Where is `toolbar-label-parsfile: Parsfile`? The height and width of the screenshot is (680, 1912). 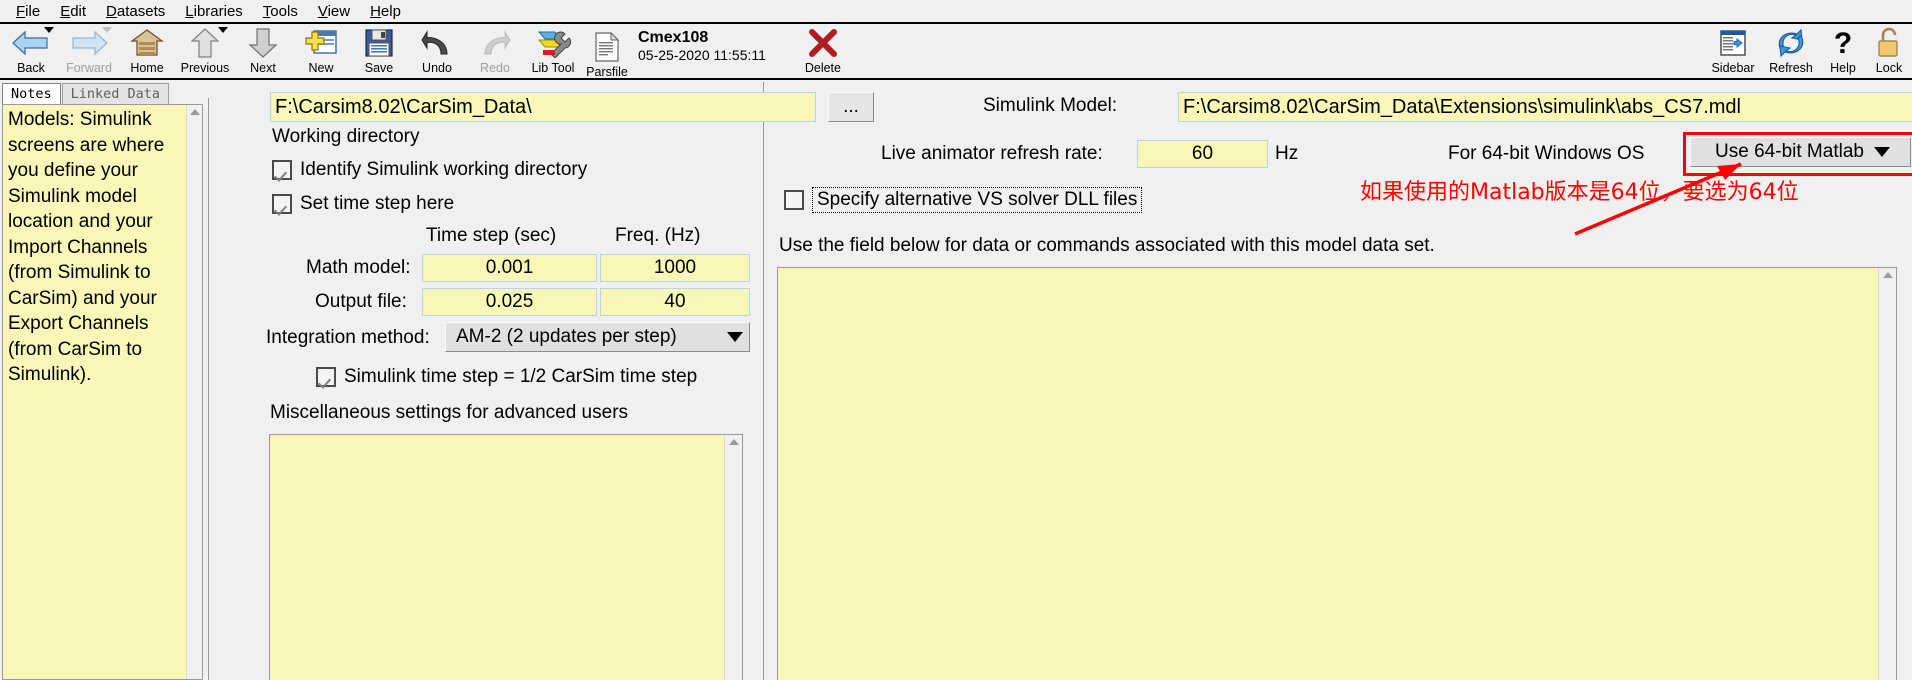
toolbar-label-parsfile: Parsfile is located at coordinates (607, 72).